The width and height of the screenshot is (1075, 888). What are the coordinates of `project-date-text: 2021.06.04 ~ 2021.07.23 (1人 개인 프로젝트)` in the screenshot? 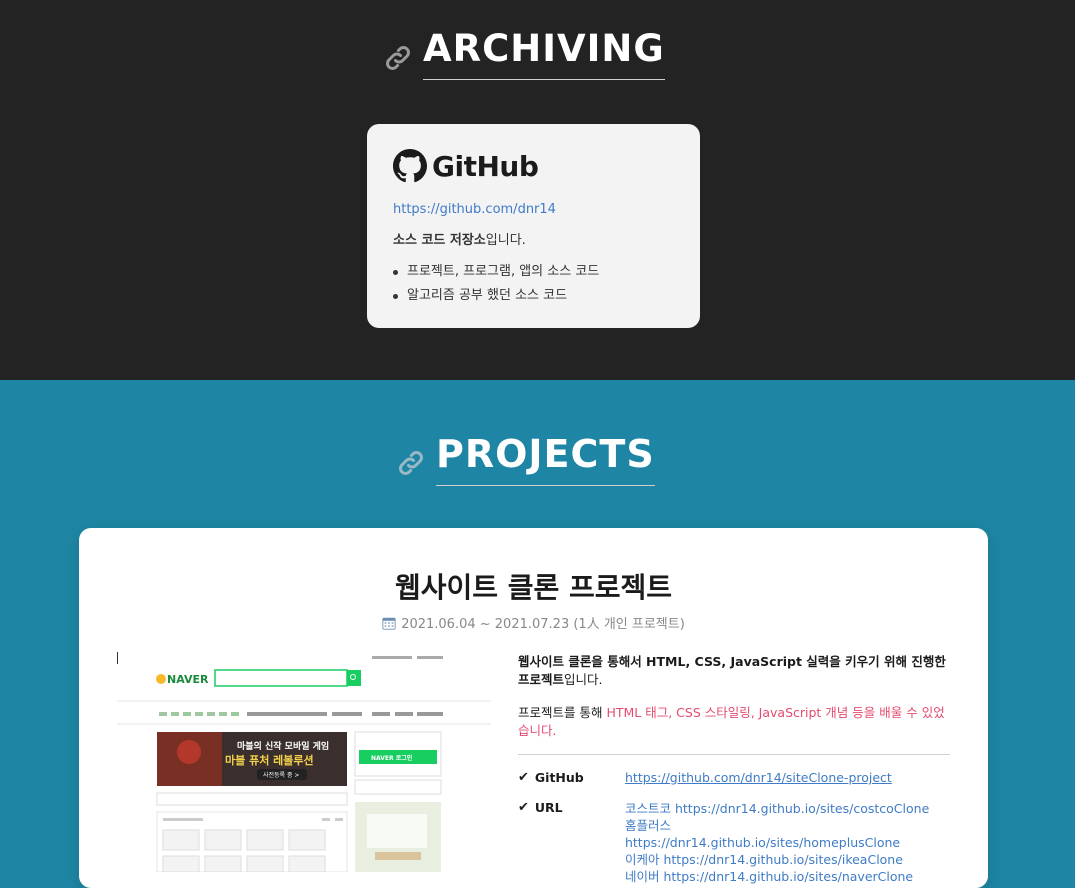 It's located at (543, 624).